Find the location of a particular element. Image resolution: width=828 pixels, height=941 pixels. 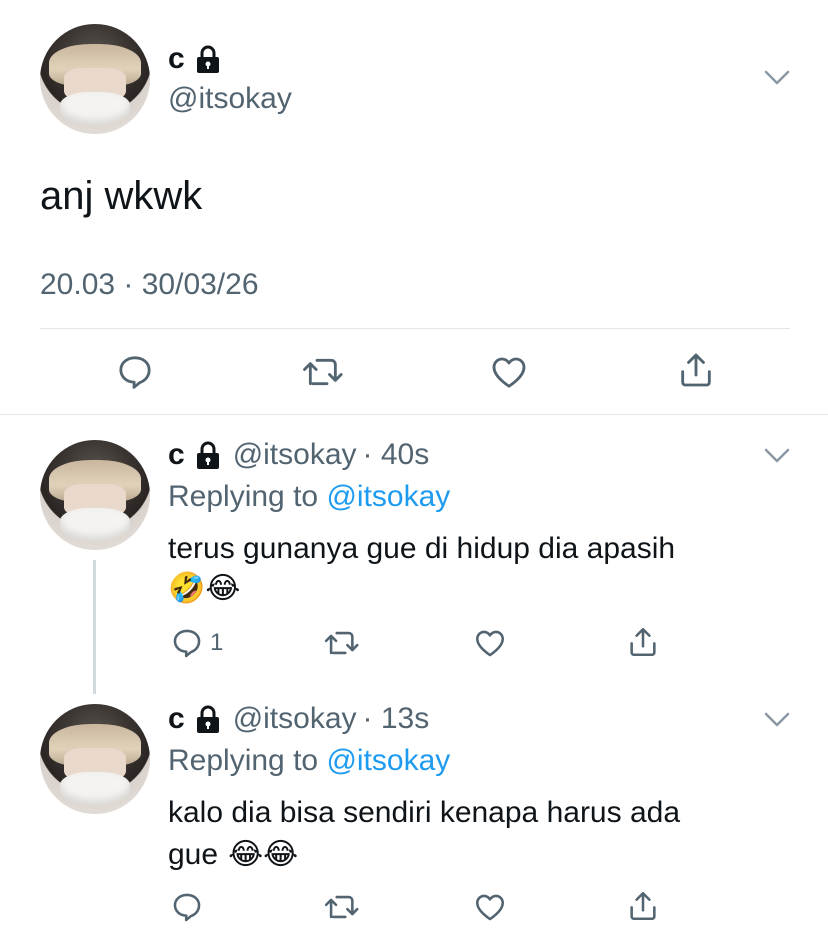

author-row: c @itsokay · 40s is located at coordinates (298, 455).